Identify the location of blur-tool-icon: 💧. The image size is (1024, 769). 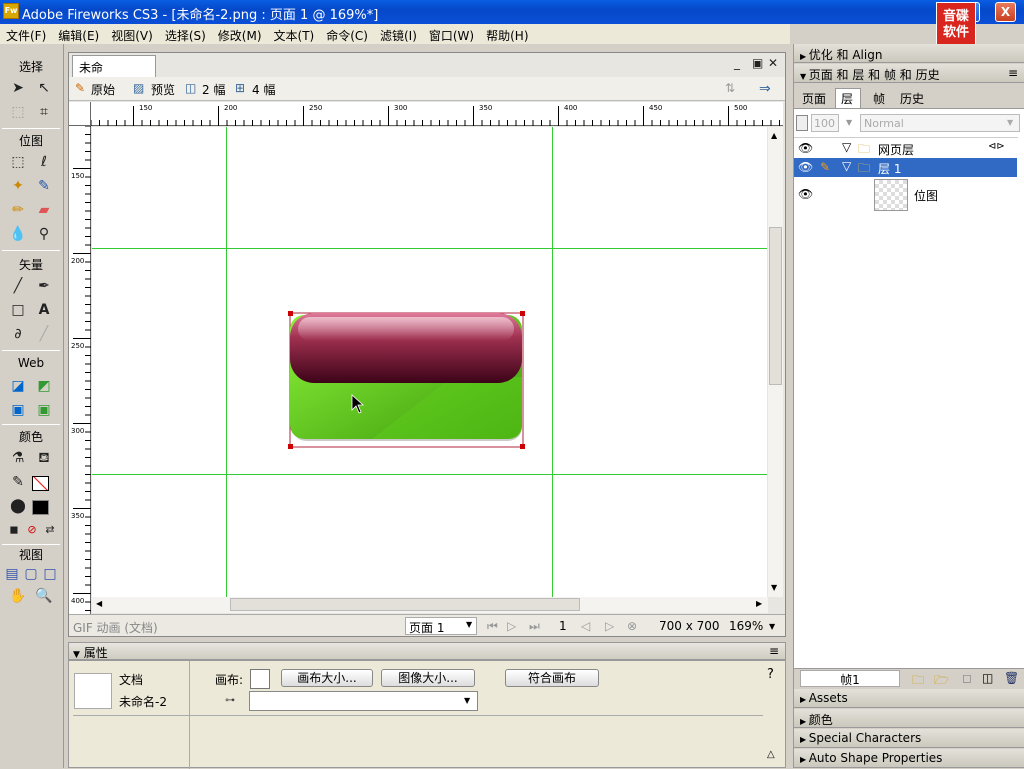
(18, 234).